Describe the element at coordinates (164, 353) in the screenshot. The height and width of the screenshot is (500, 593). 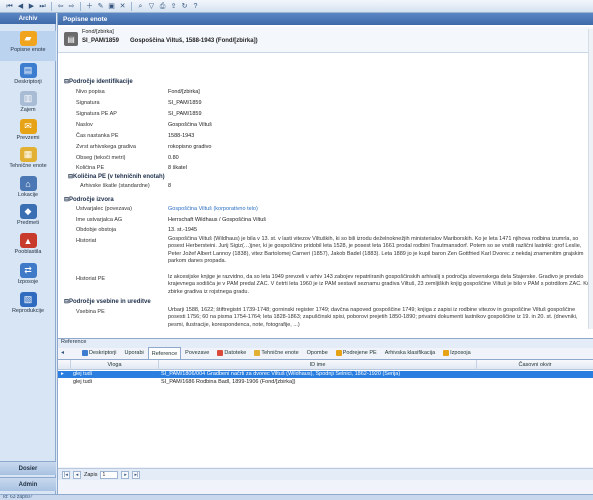
I see `tab-reference: Reference` at that location.